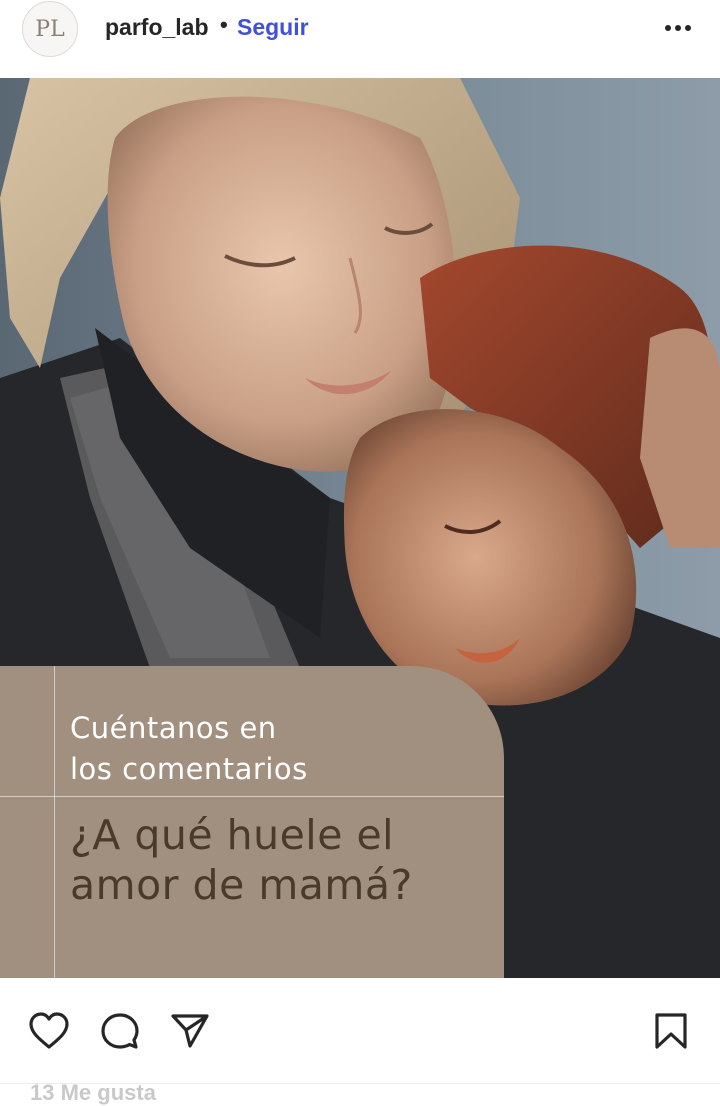  I want to click on profile-avatar: PL, so click(50, 29).